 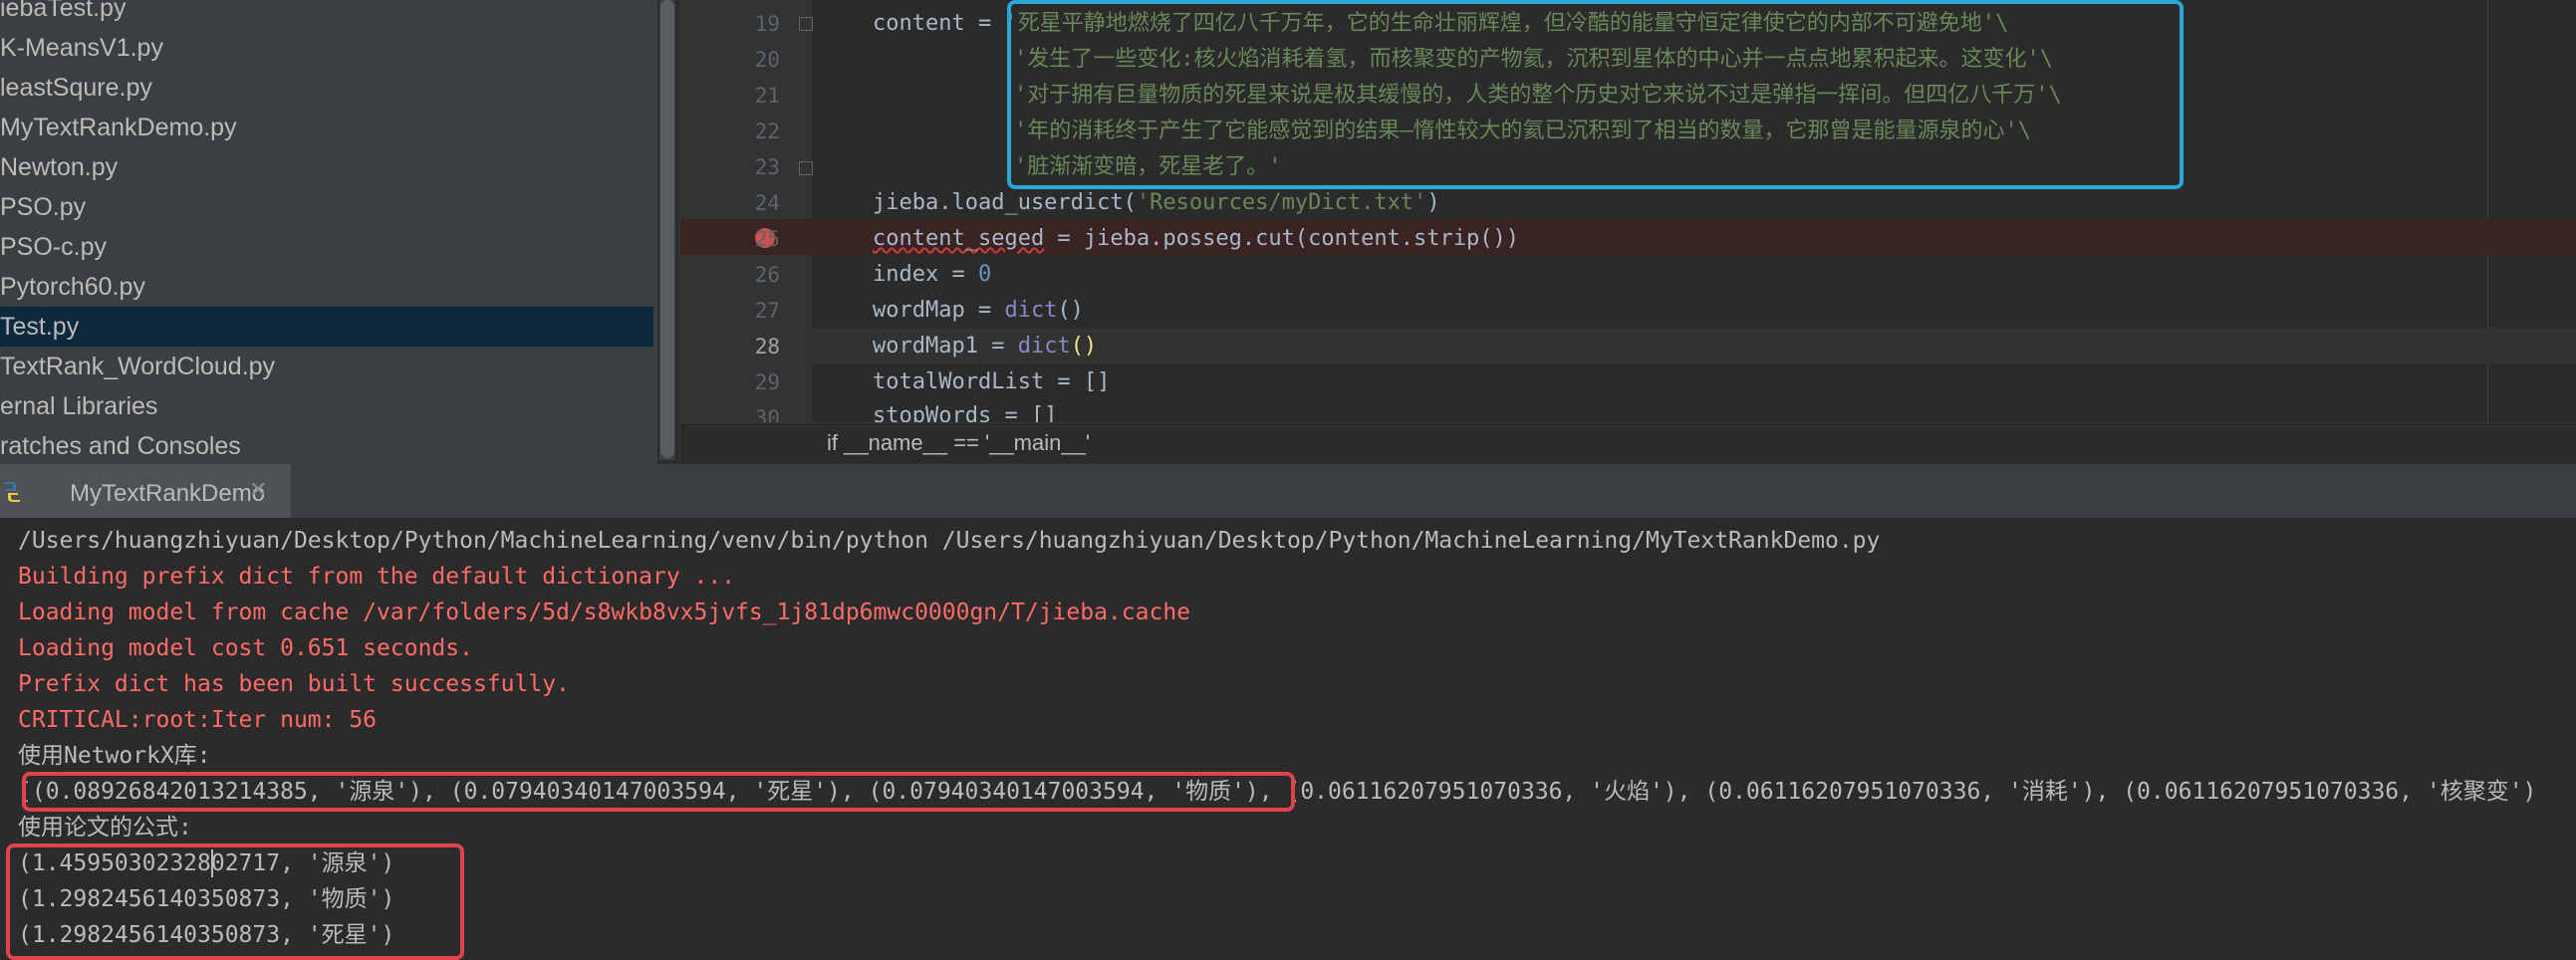 I want to click on tree-item-label: TextRank_WordCloud.py, so click(x=138, y=366).